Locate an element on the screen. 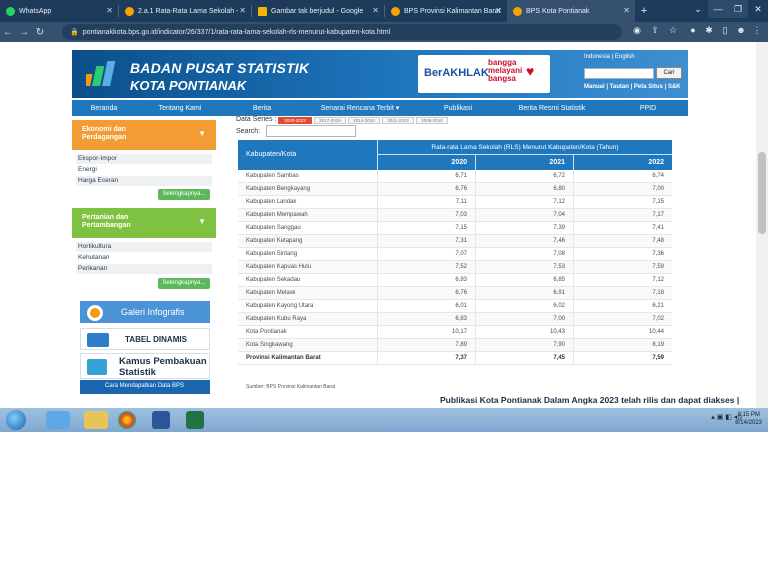  cell-value-2022: 7,17 is located at coordinates (658, 215).